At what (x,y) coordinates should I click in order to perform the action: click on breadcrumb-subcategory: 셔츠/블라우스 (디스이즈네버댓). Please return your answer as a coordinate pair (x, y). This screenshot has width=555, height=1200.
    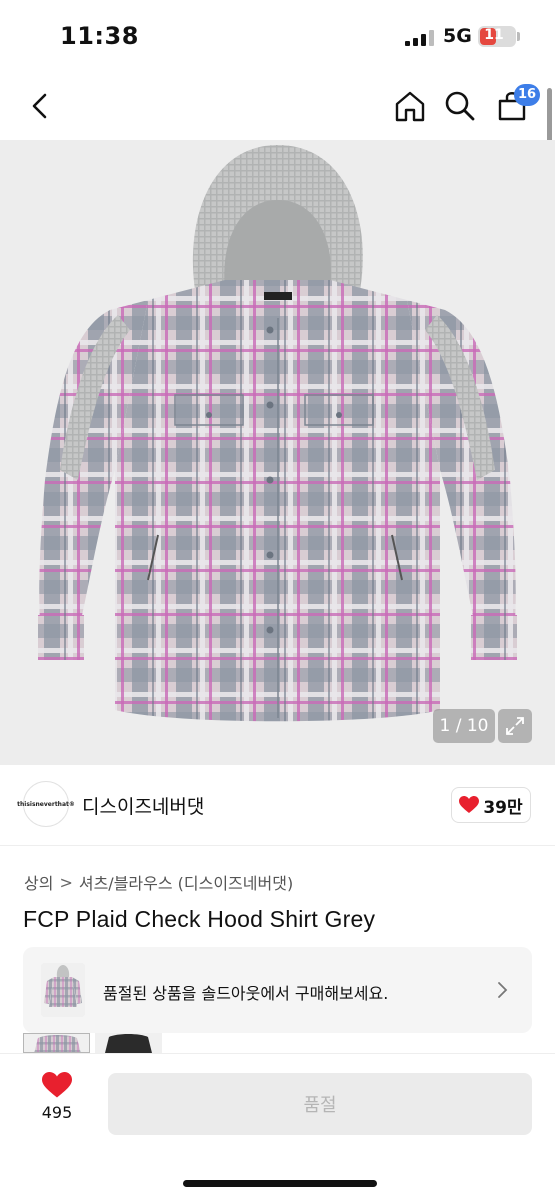
    Looking at the image, I should click on (186, 882).